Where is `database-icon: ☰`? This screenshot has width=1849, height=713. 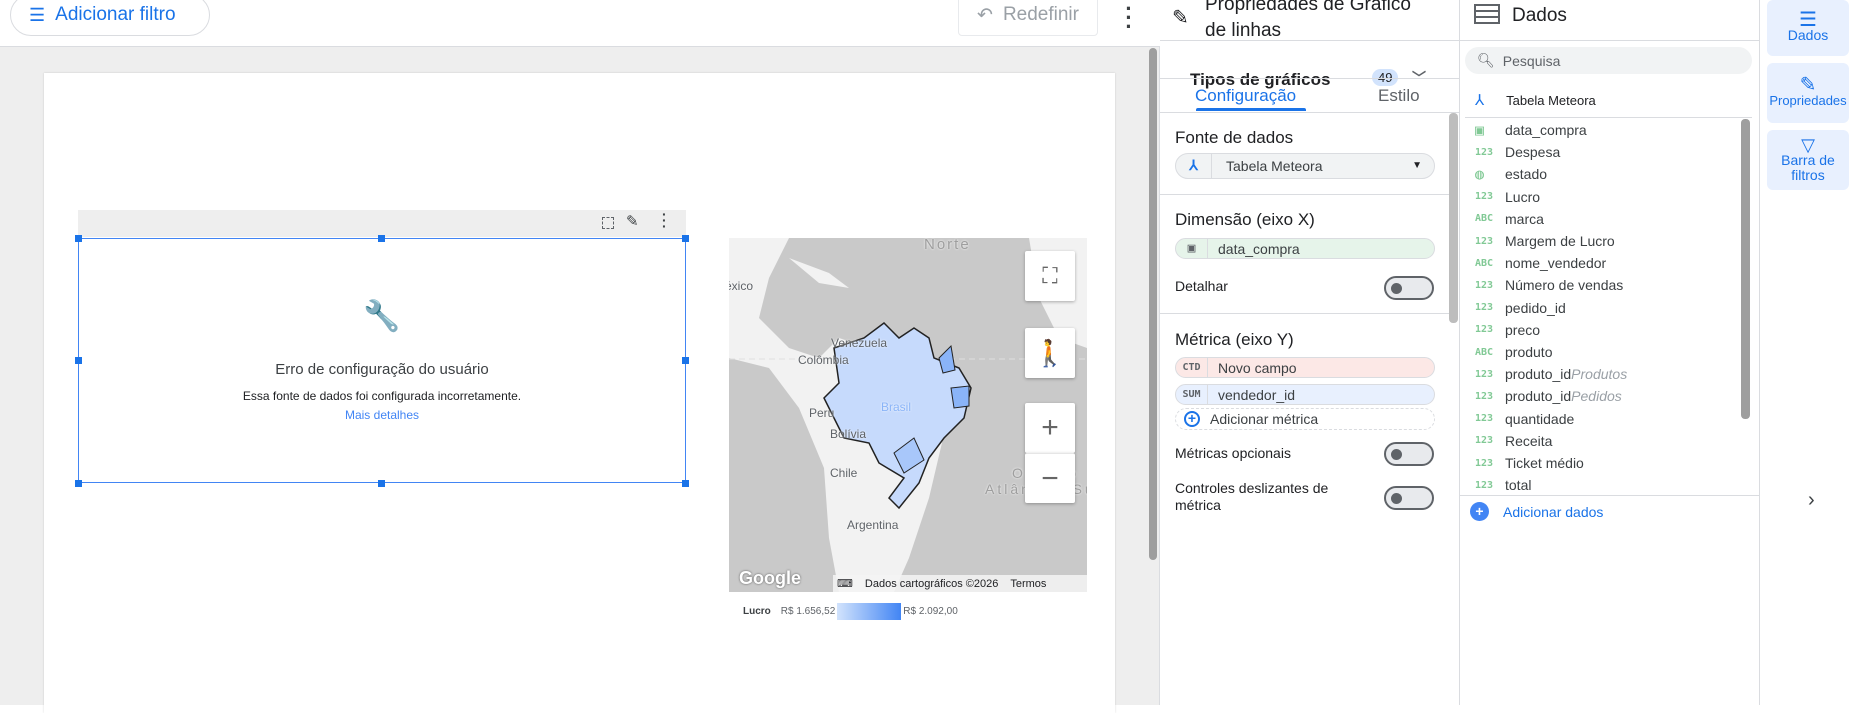
database-icon: ☰ is located at coordinates (1808, 20).